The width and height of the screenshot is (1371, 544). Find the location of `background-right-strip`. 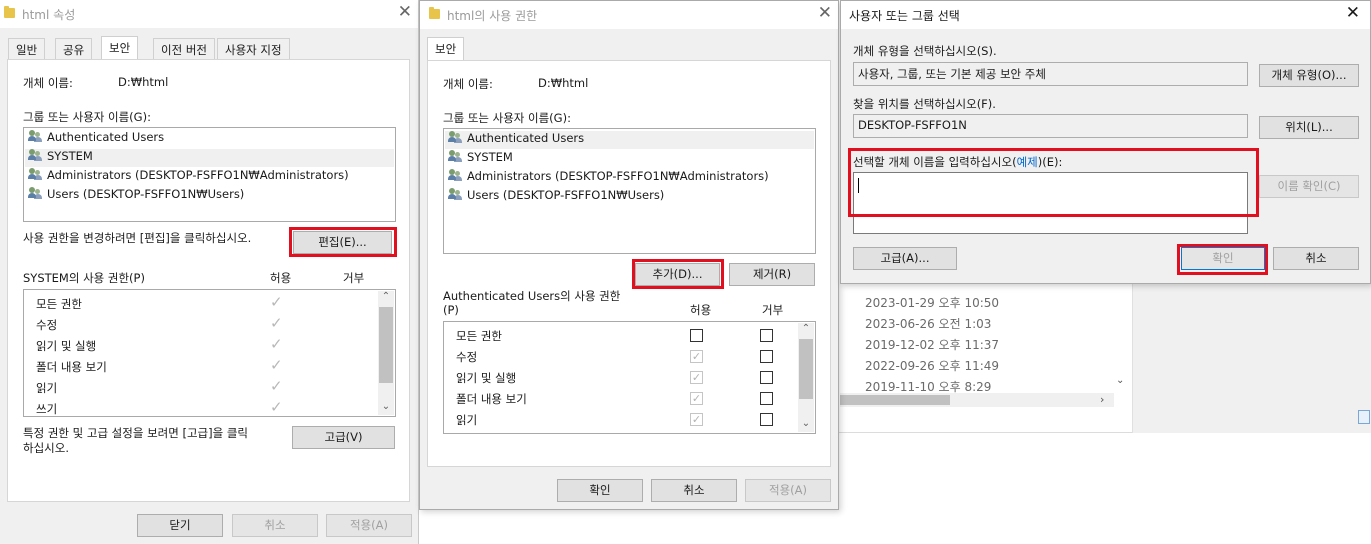

background-right-strip is located at coordinates (1251, 356).